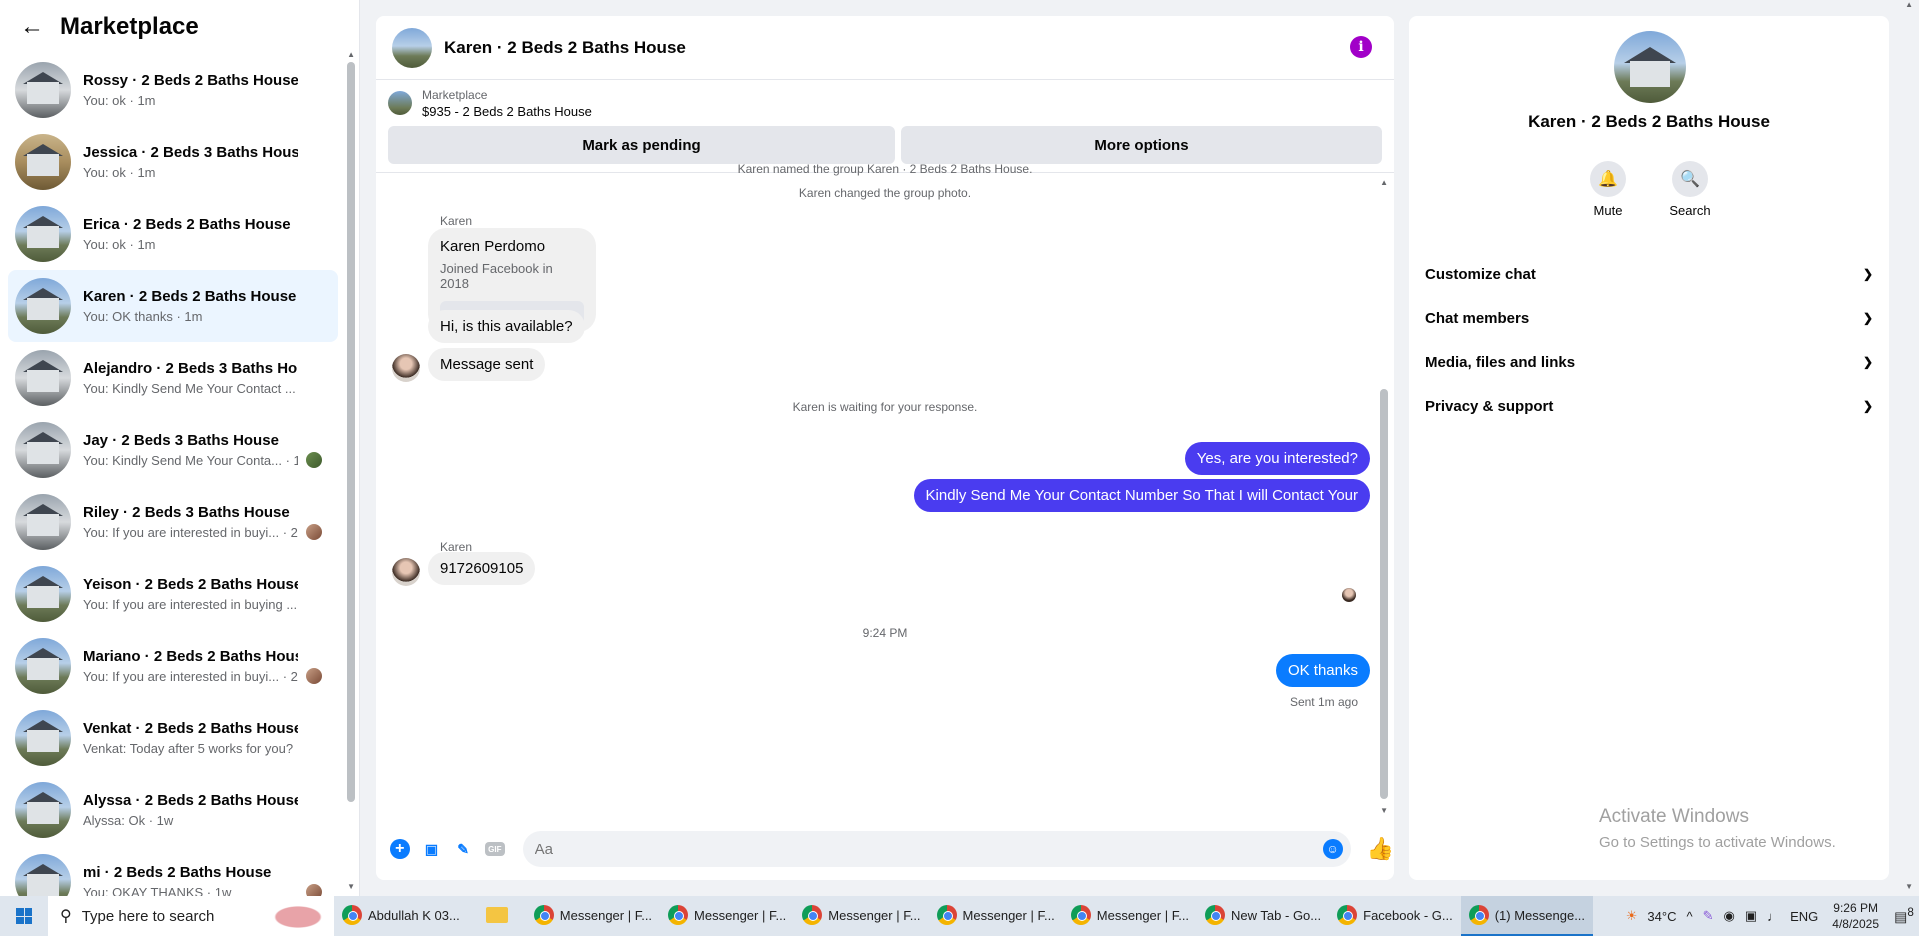  Describe the element at coordinates (190, 152) in the screenshot. I see `conversation-name: Jessica · 2 Beds 3 Baths House` at that location.